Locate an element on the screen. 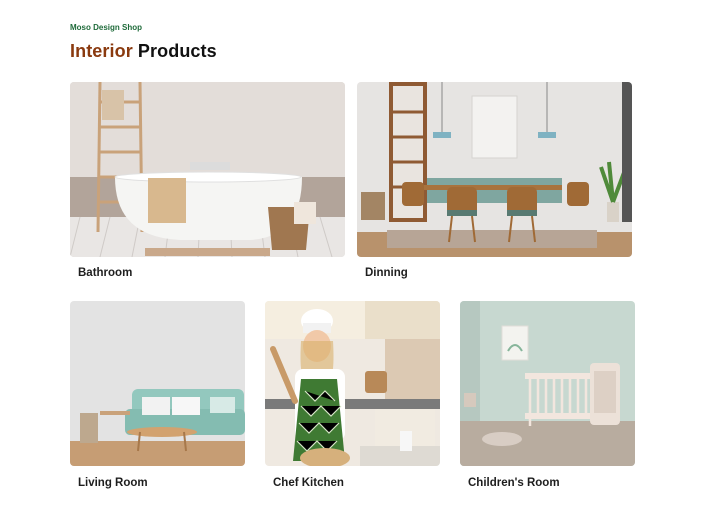 This screenshot has width=722, height=516. shop-name: Moso Design Shop is located at coordinates (106, 27).